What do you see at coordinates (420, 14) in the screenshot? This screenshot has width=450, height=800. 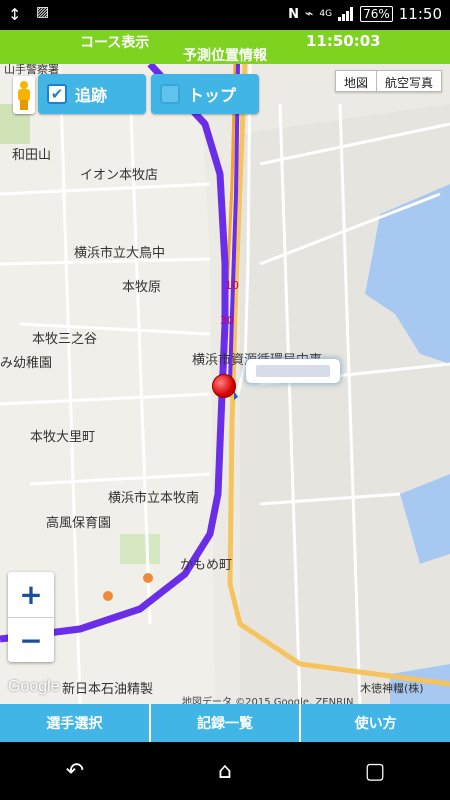 I see `status-time: 11:50` at bounding box center [420, 14].